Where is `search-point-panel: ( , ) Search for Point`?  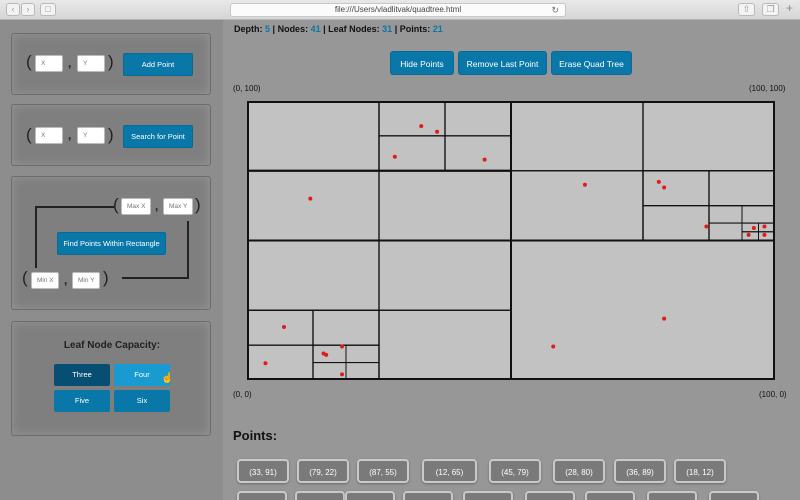
search-point-panel: ( , ) Search for Point is located at coordinates (111, 135).